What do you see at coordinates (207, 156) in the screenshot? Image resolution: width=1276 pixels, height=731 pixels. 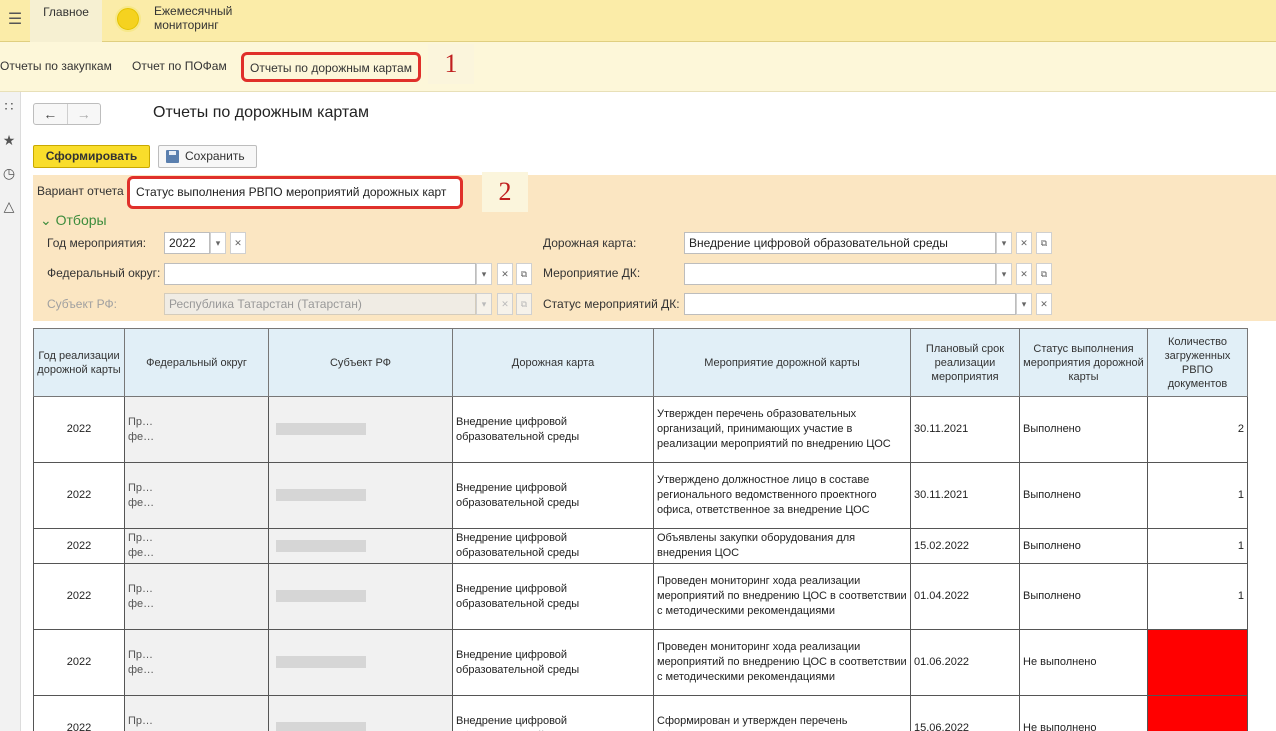 I see `save-button: Сохранить` at bounding box center [207, 156].